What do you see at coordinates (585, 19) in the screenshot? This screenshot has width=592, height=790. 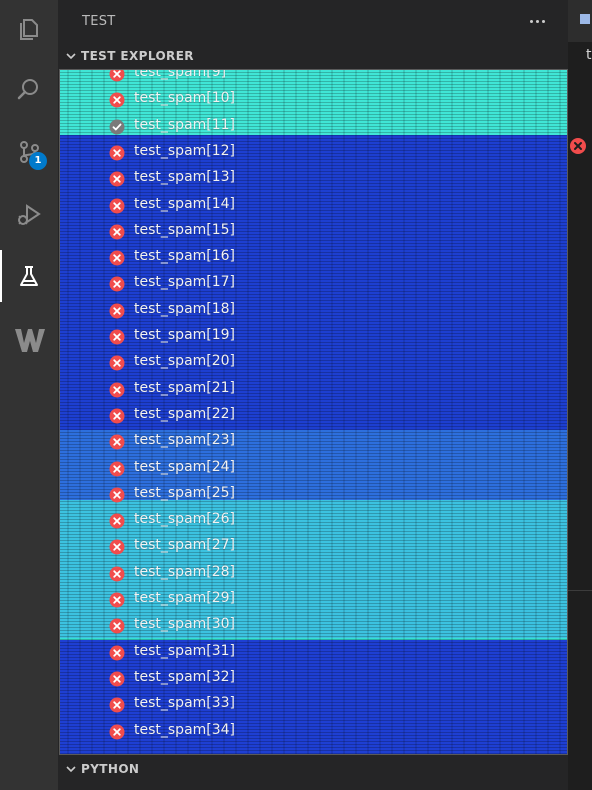 I see `file-icon` at bounding box center [585, 19].